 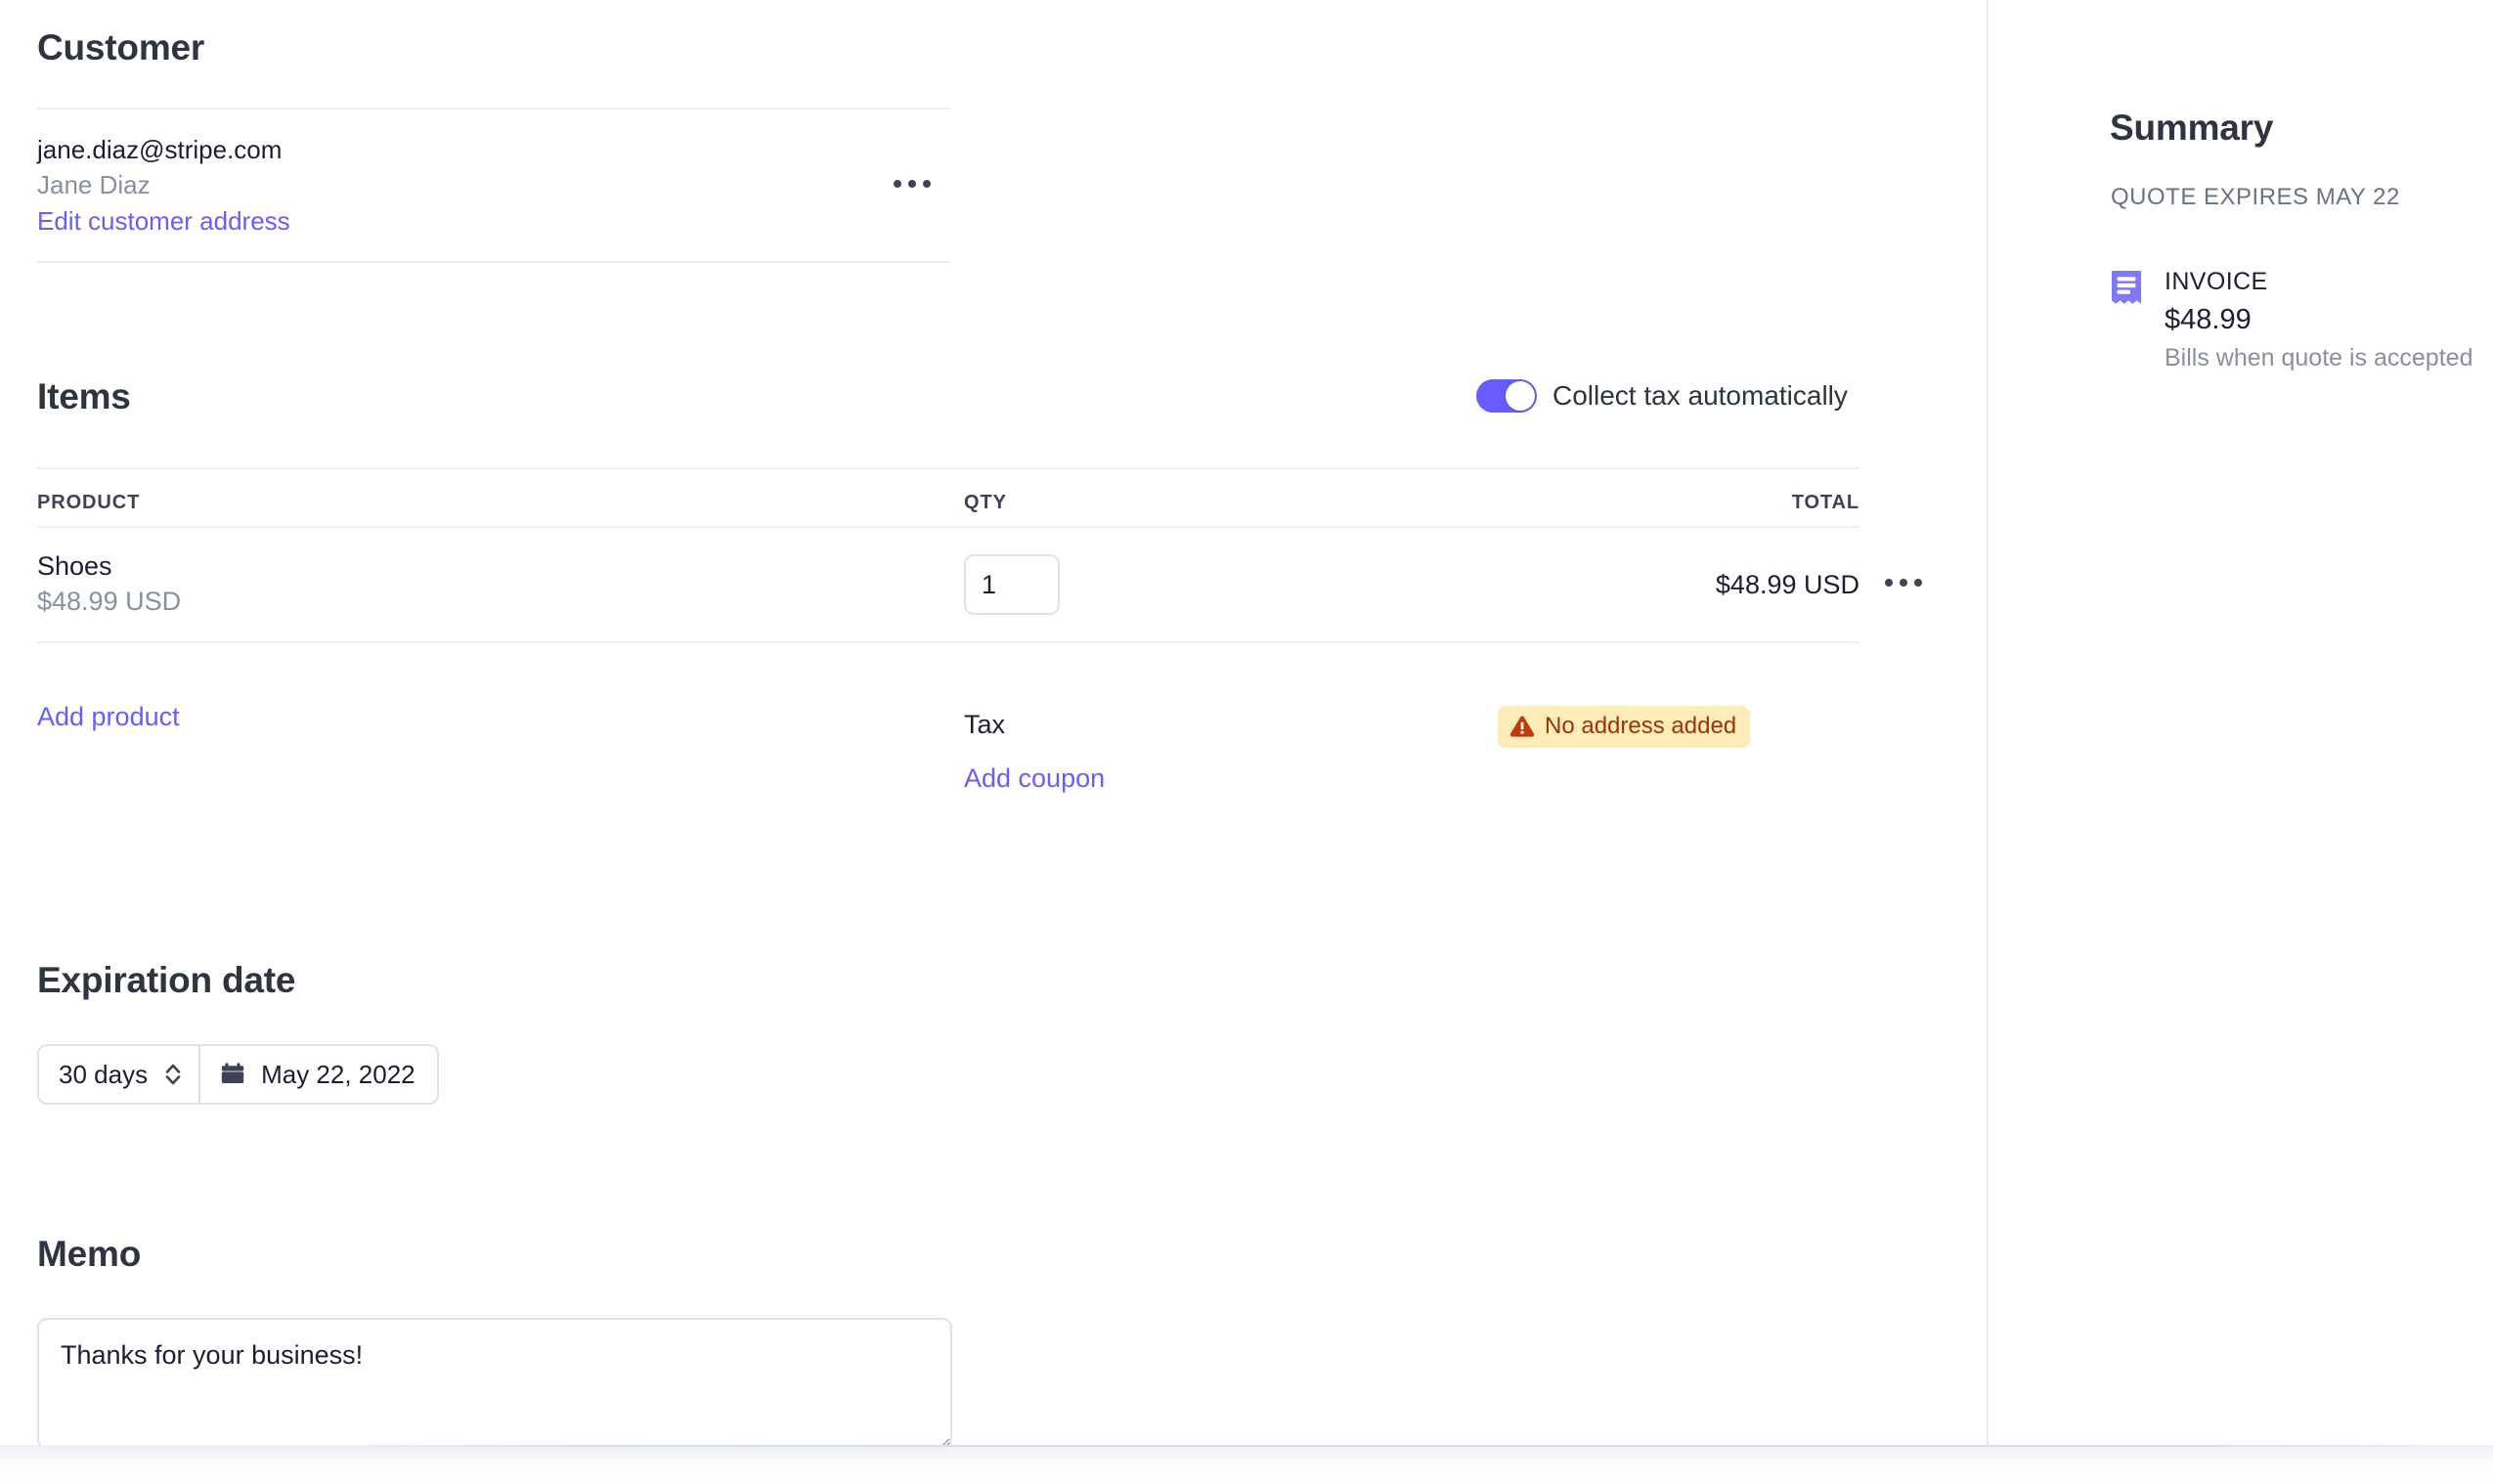 What do you see at coordinates (2319, 358) in the screenshot?
I see `summary-invoice-note: Bills when quote is accepted` at bounding box center [2319, 358].